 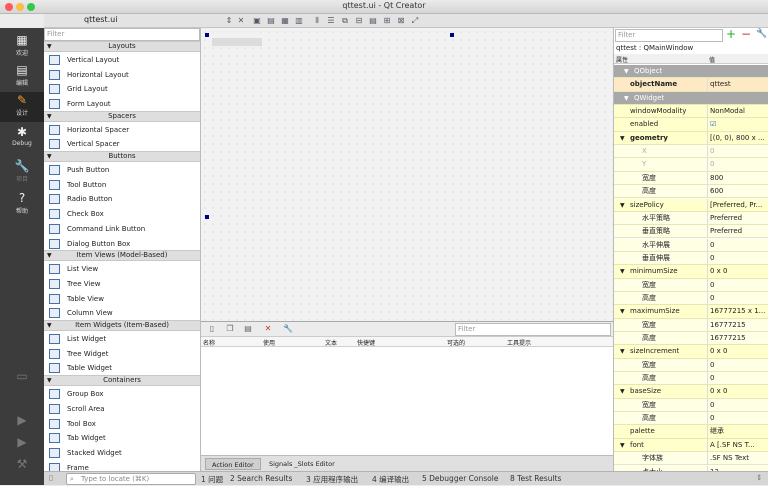 What do you see at coordinates (122, 256) in the screenshot?
I see `widget-category: ▼ Item Views (Model-Based)` at bounding box center [122, 256].